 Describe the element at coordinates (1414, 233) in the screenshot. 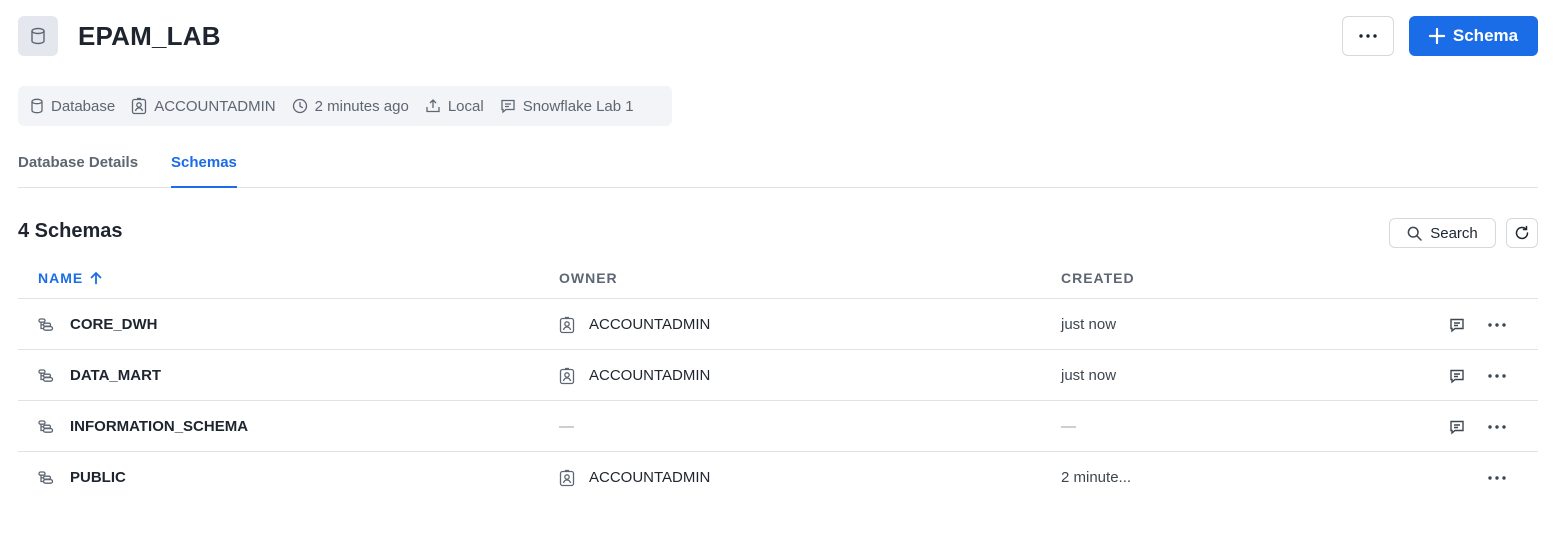

I see `search-icon` at that location.